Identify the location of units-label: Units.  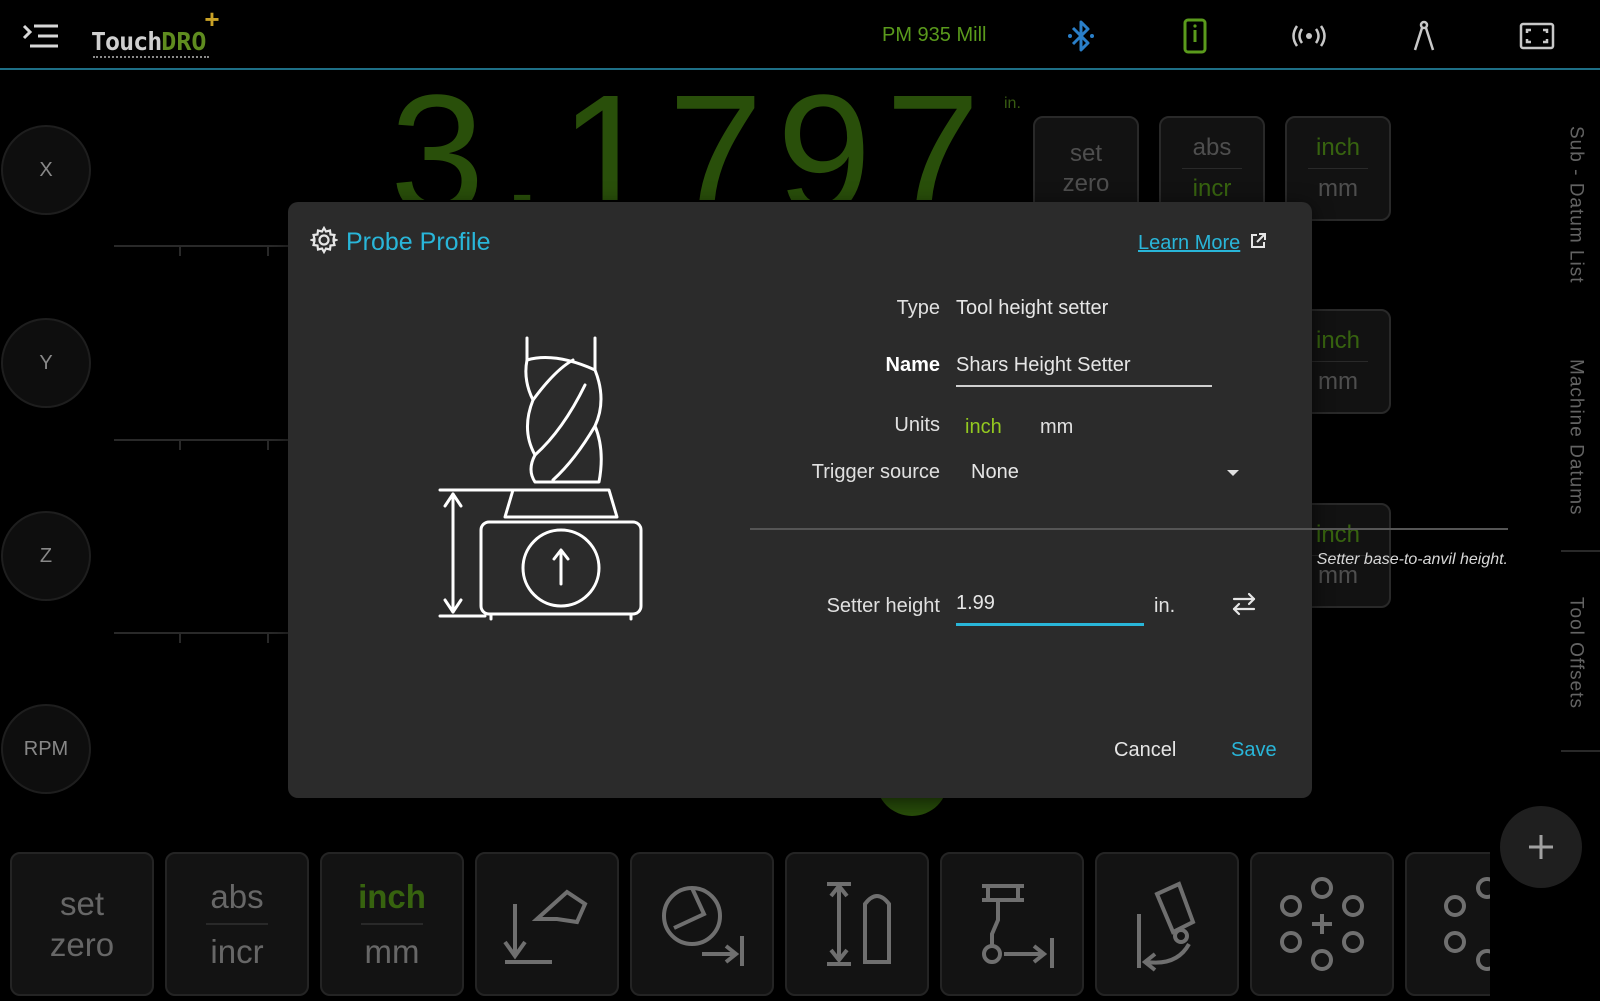
(917, 425).